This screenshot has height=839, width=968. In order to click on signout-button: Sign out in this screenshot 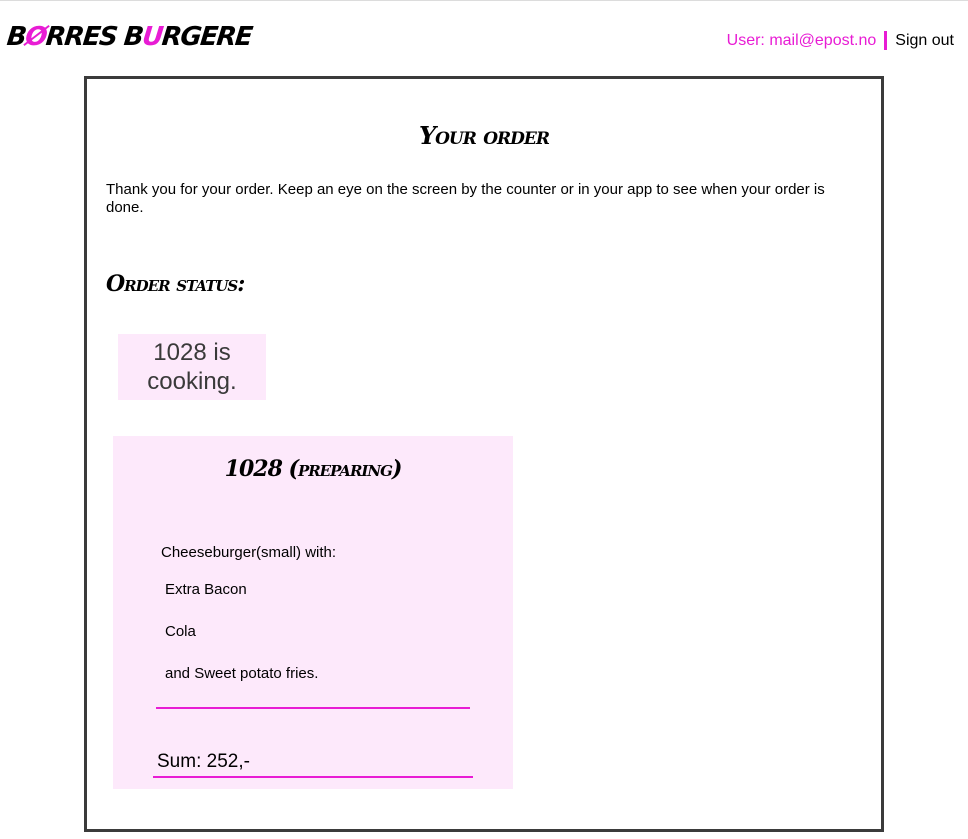, I will do `click(924, 41)`.